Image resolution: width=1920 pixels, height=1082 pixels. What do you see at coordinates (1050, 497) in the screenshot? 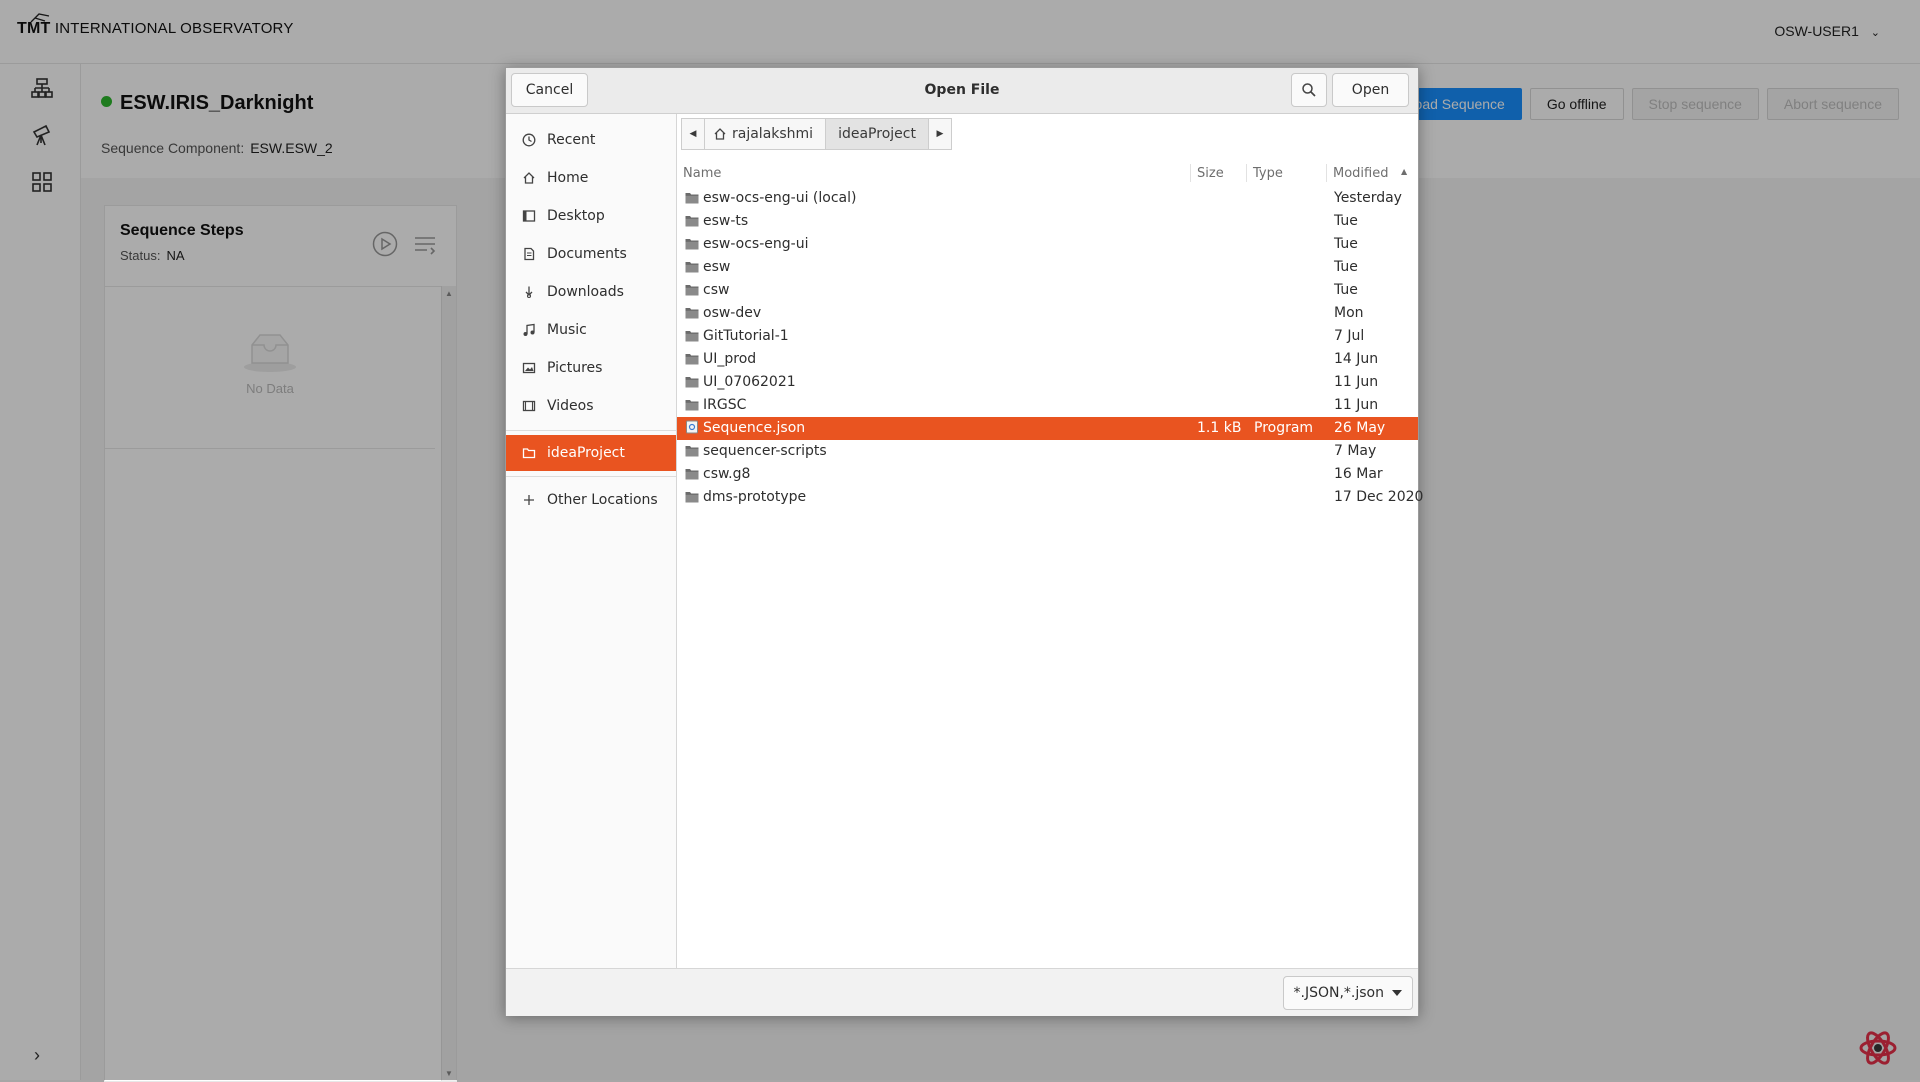
I see `file-row: dms-prototype 17 Dec 2020` at bounding box center [1050, 497].